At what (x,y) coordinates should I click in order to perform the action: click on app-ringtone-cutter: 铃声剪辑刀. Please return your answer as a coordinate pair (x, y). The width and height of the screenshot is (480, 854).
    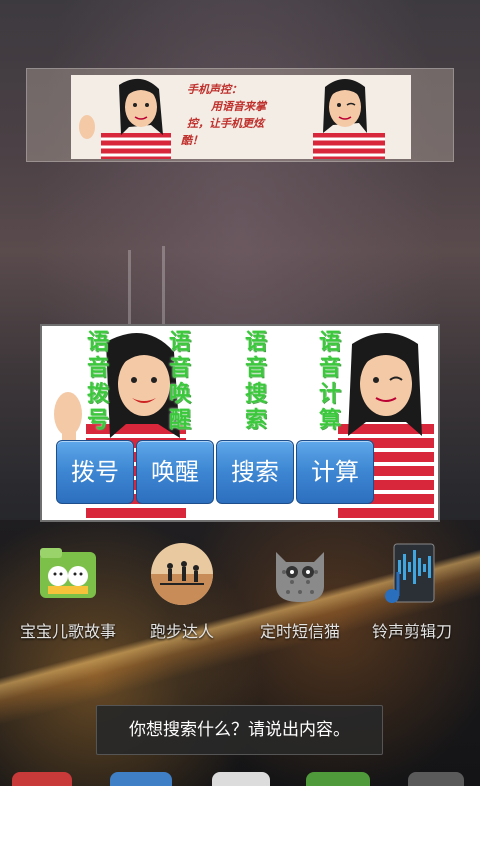
    Looking at the image, I should click on (412, 592).